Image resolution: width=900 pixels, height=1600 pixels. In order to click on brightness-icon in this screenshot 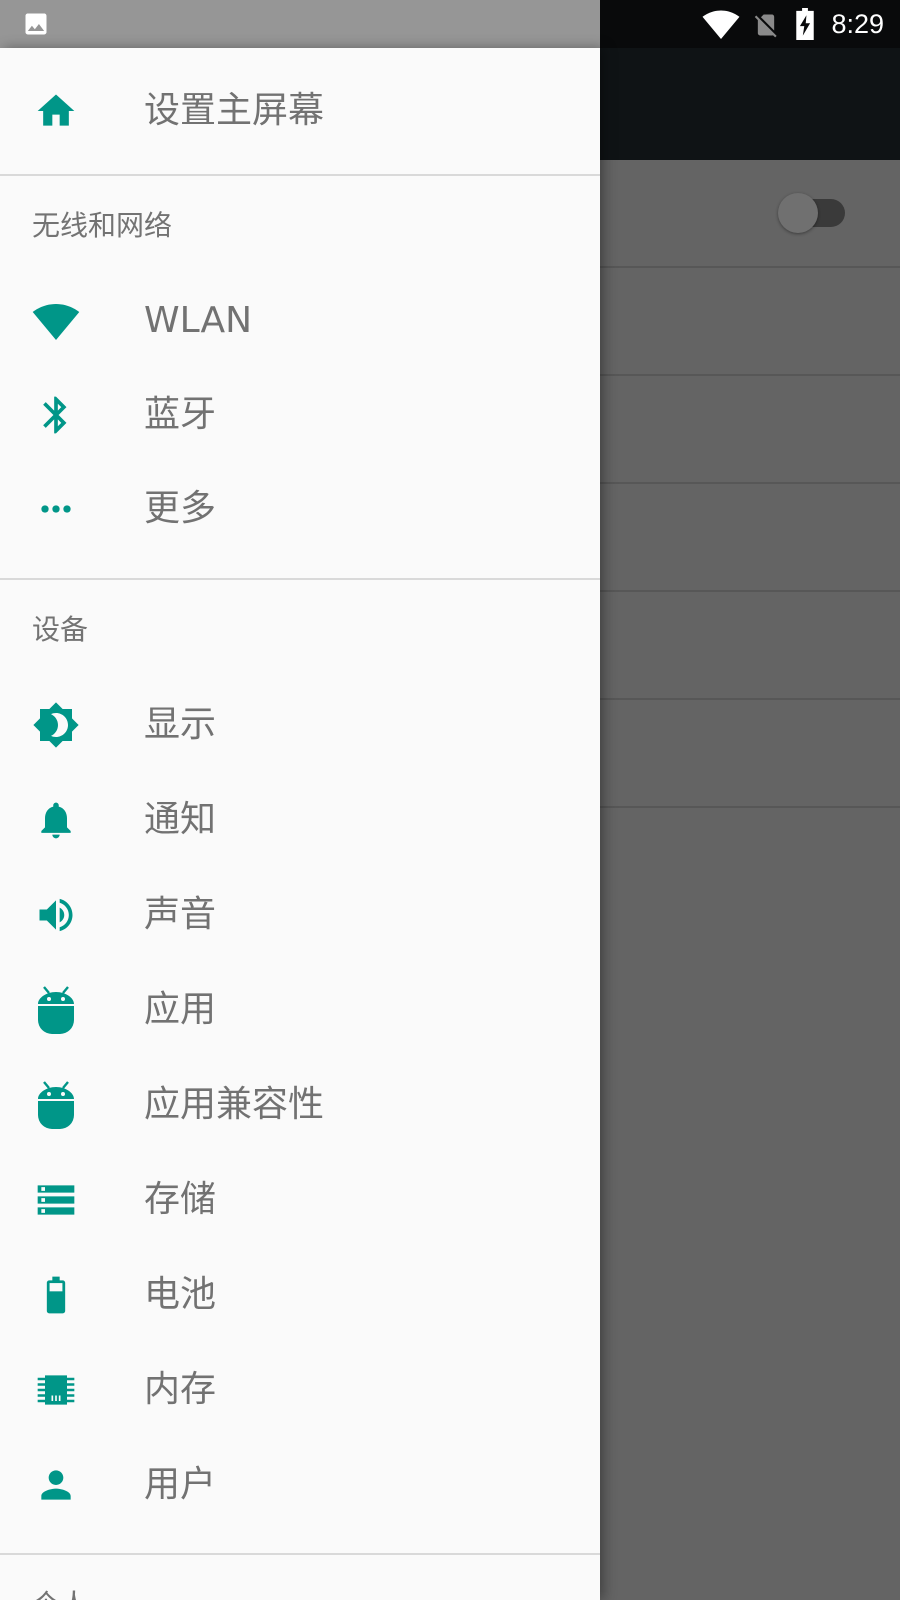, I will do `click(56, 725)`.